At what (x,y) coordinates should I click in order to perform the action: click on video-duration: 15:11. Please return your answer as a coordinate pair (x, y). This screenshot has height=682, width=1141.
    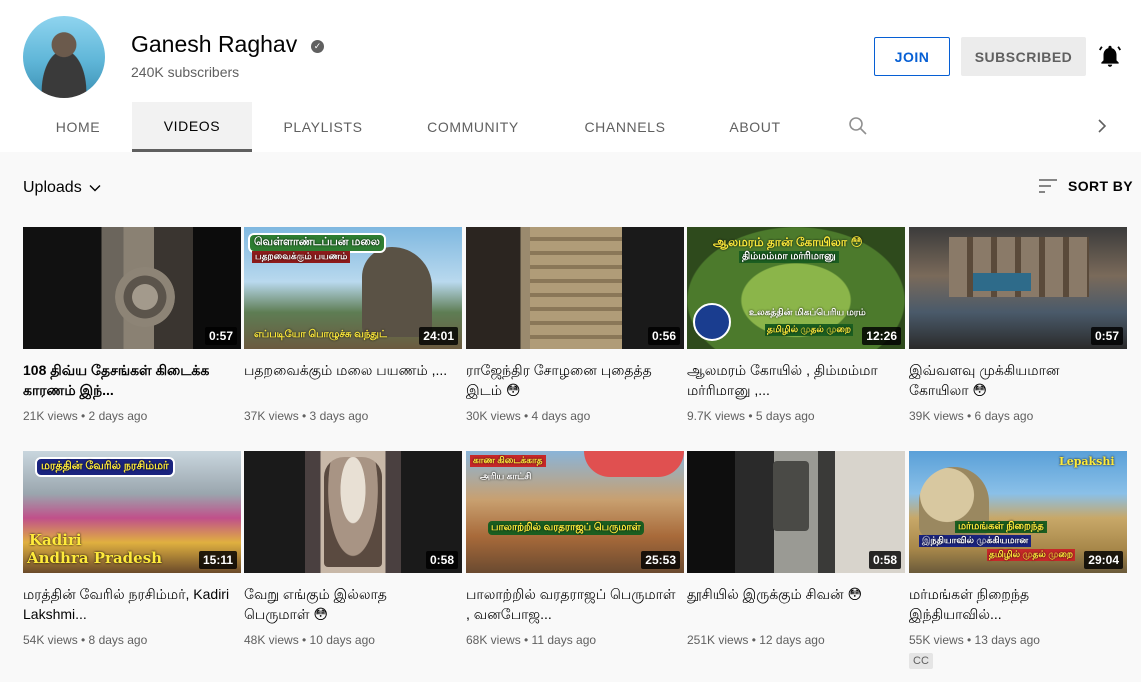
    Looking at the image, I should click on (217, 560).